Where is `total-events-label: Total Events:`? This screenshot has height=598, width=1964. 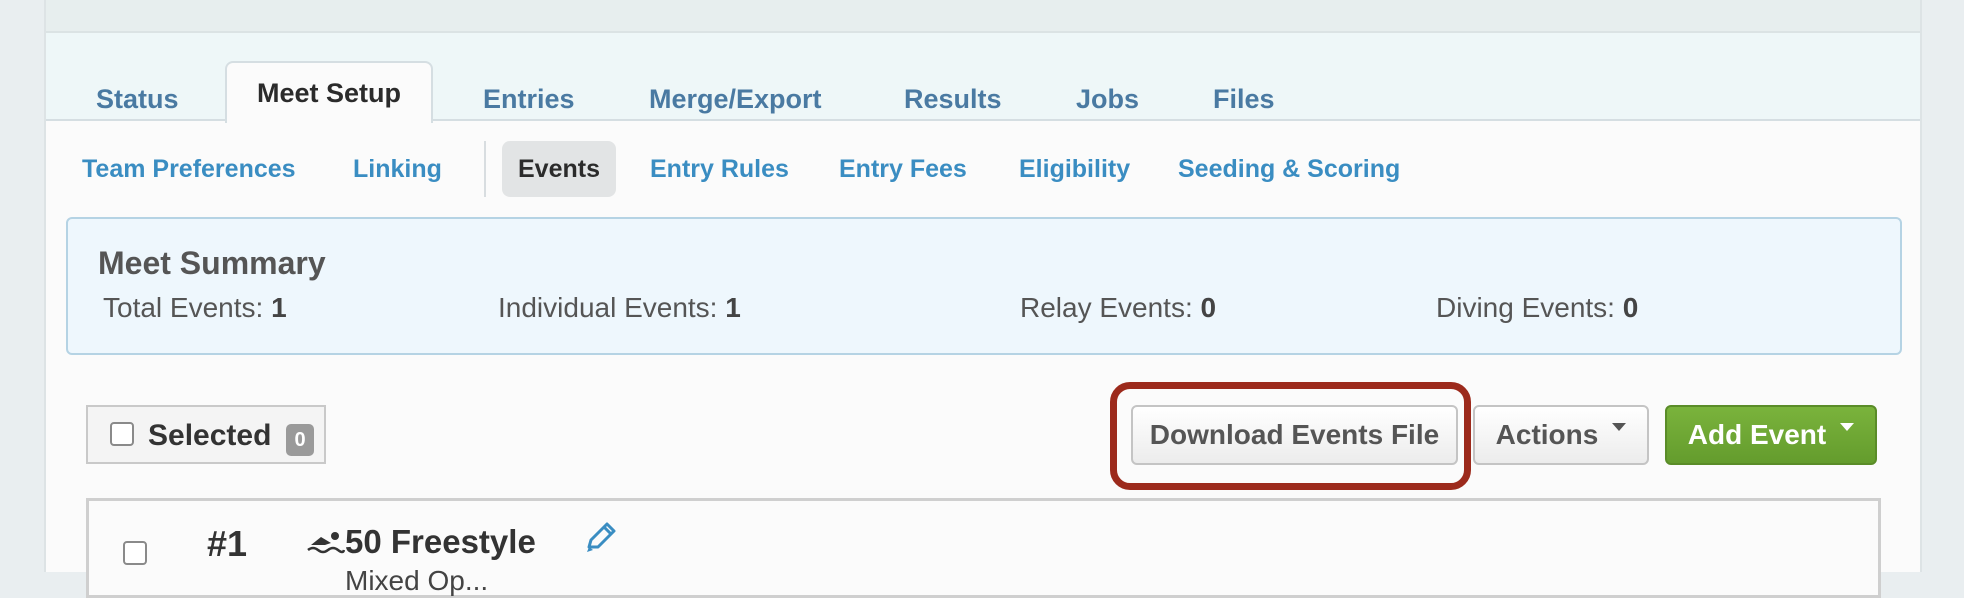 total-events-label: Total Events: is located at coordinates (183, 307).